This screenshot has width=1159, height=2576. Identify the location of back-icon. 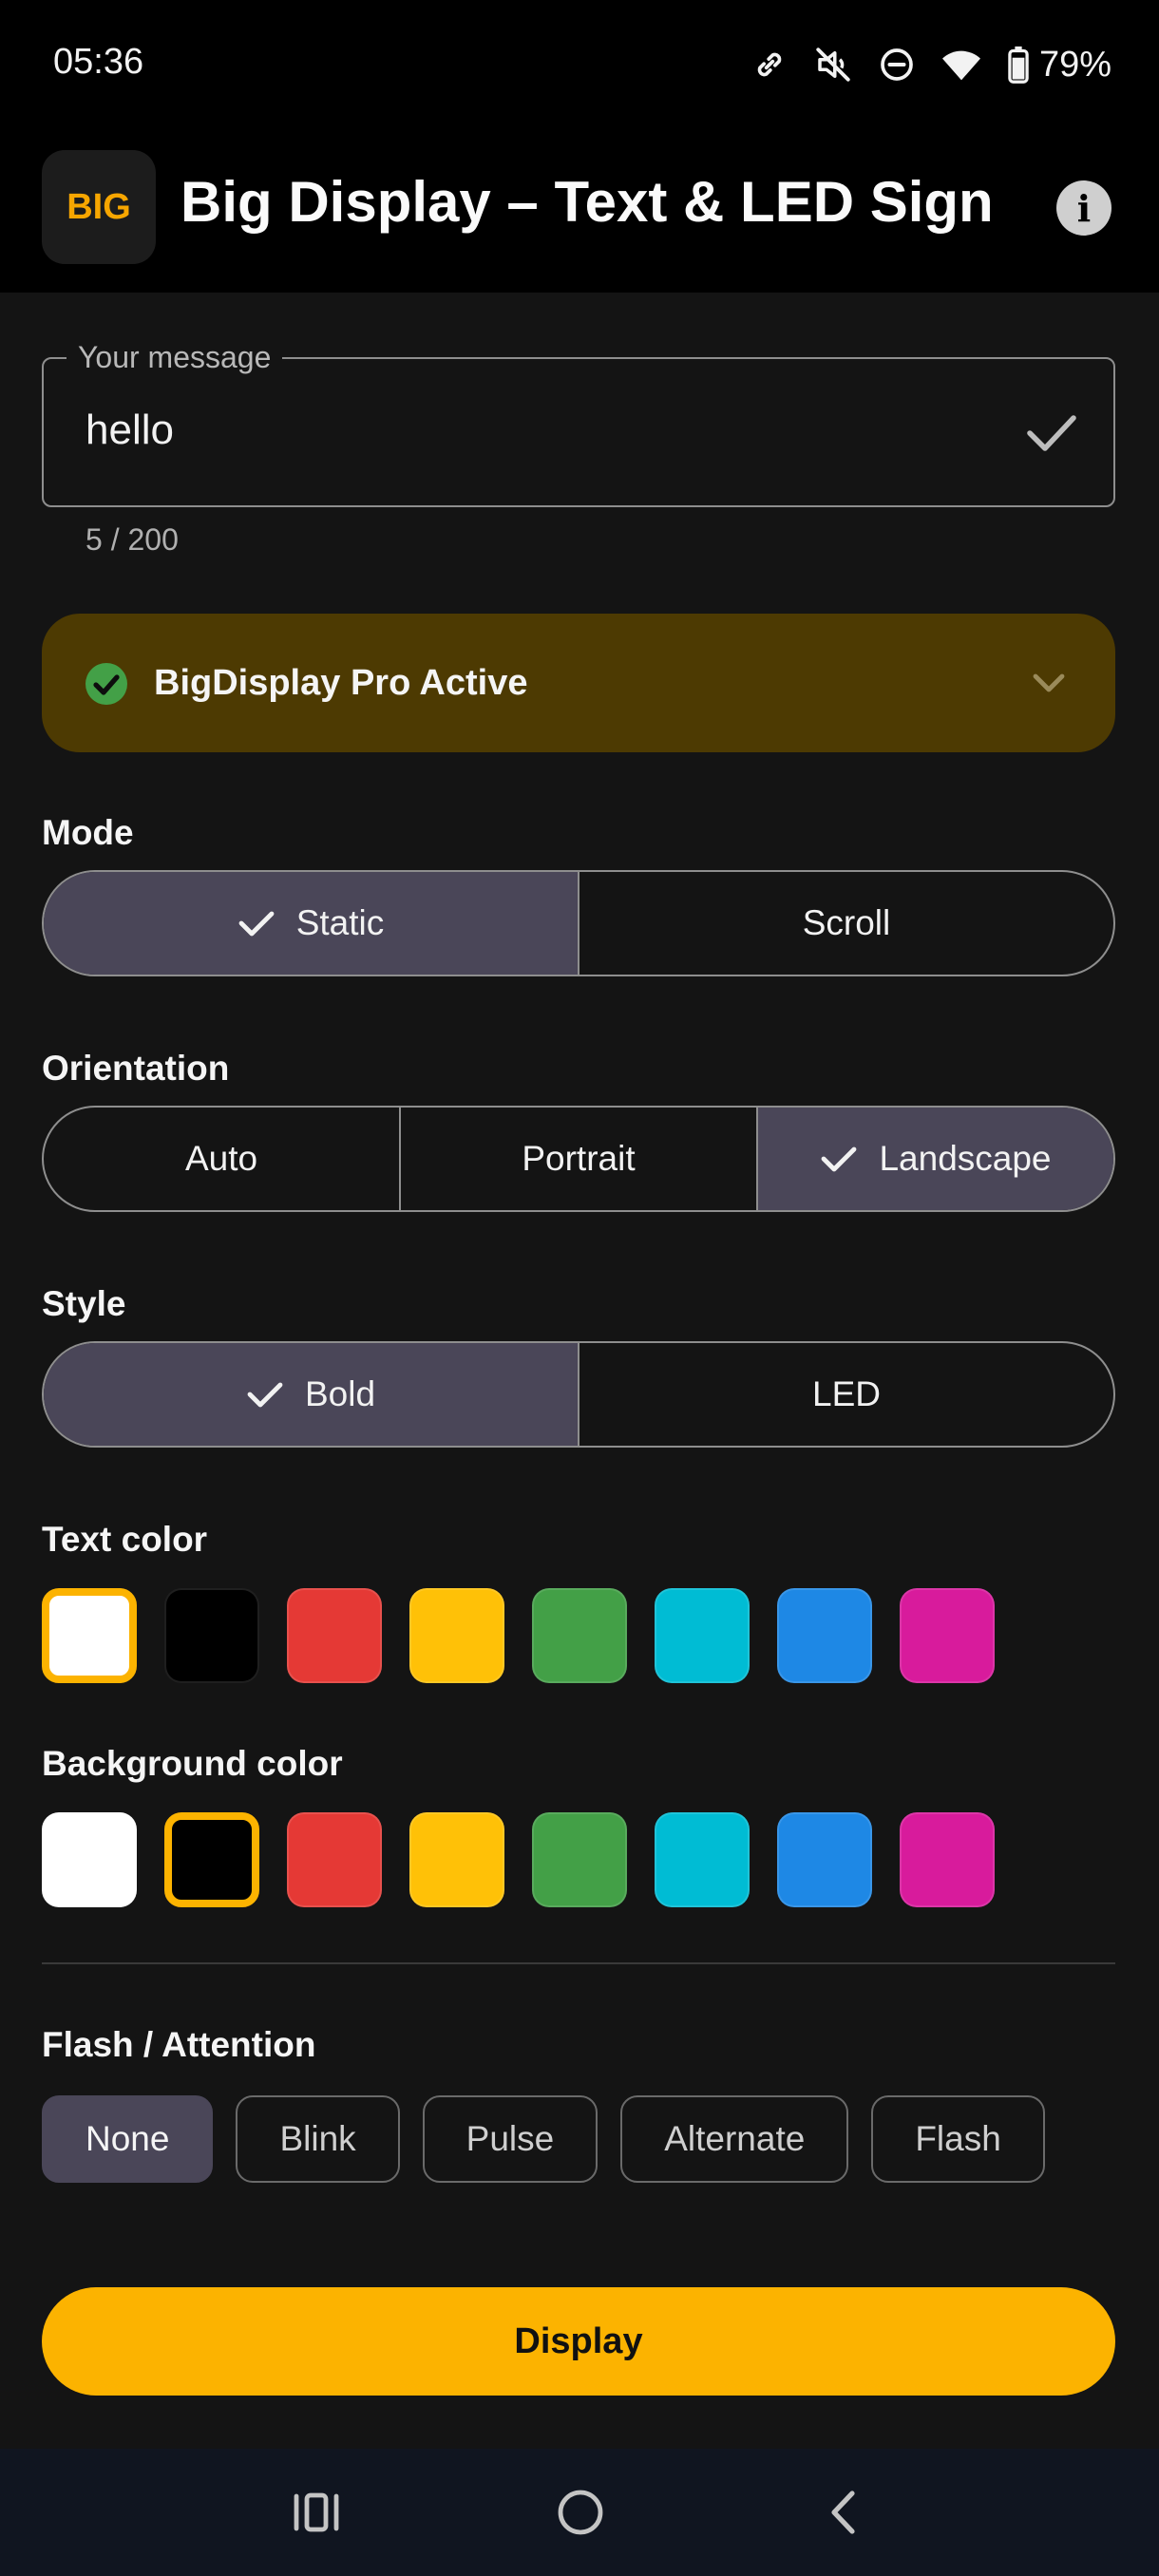
(844, 2512).